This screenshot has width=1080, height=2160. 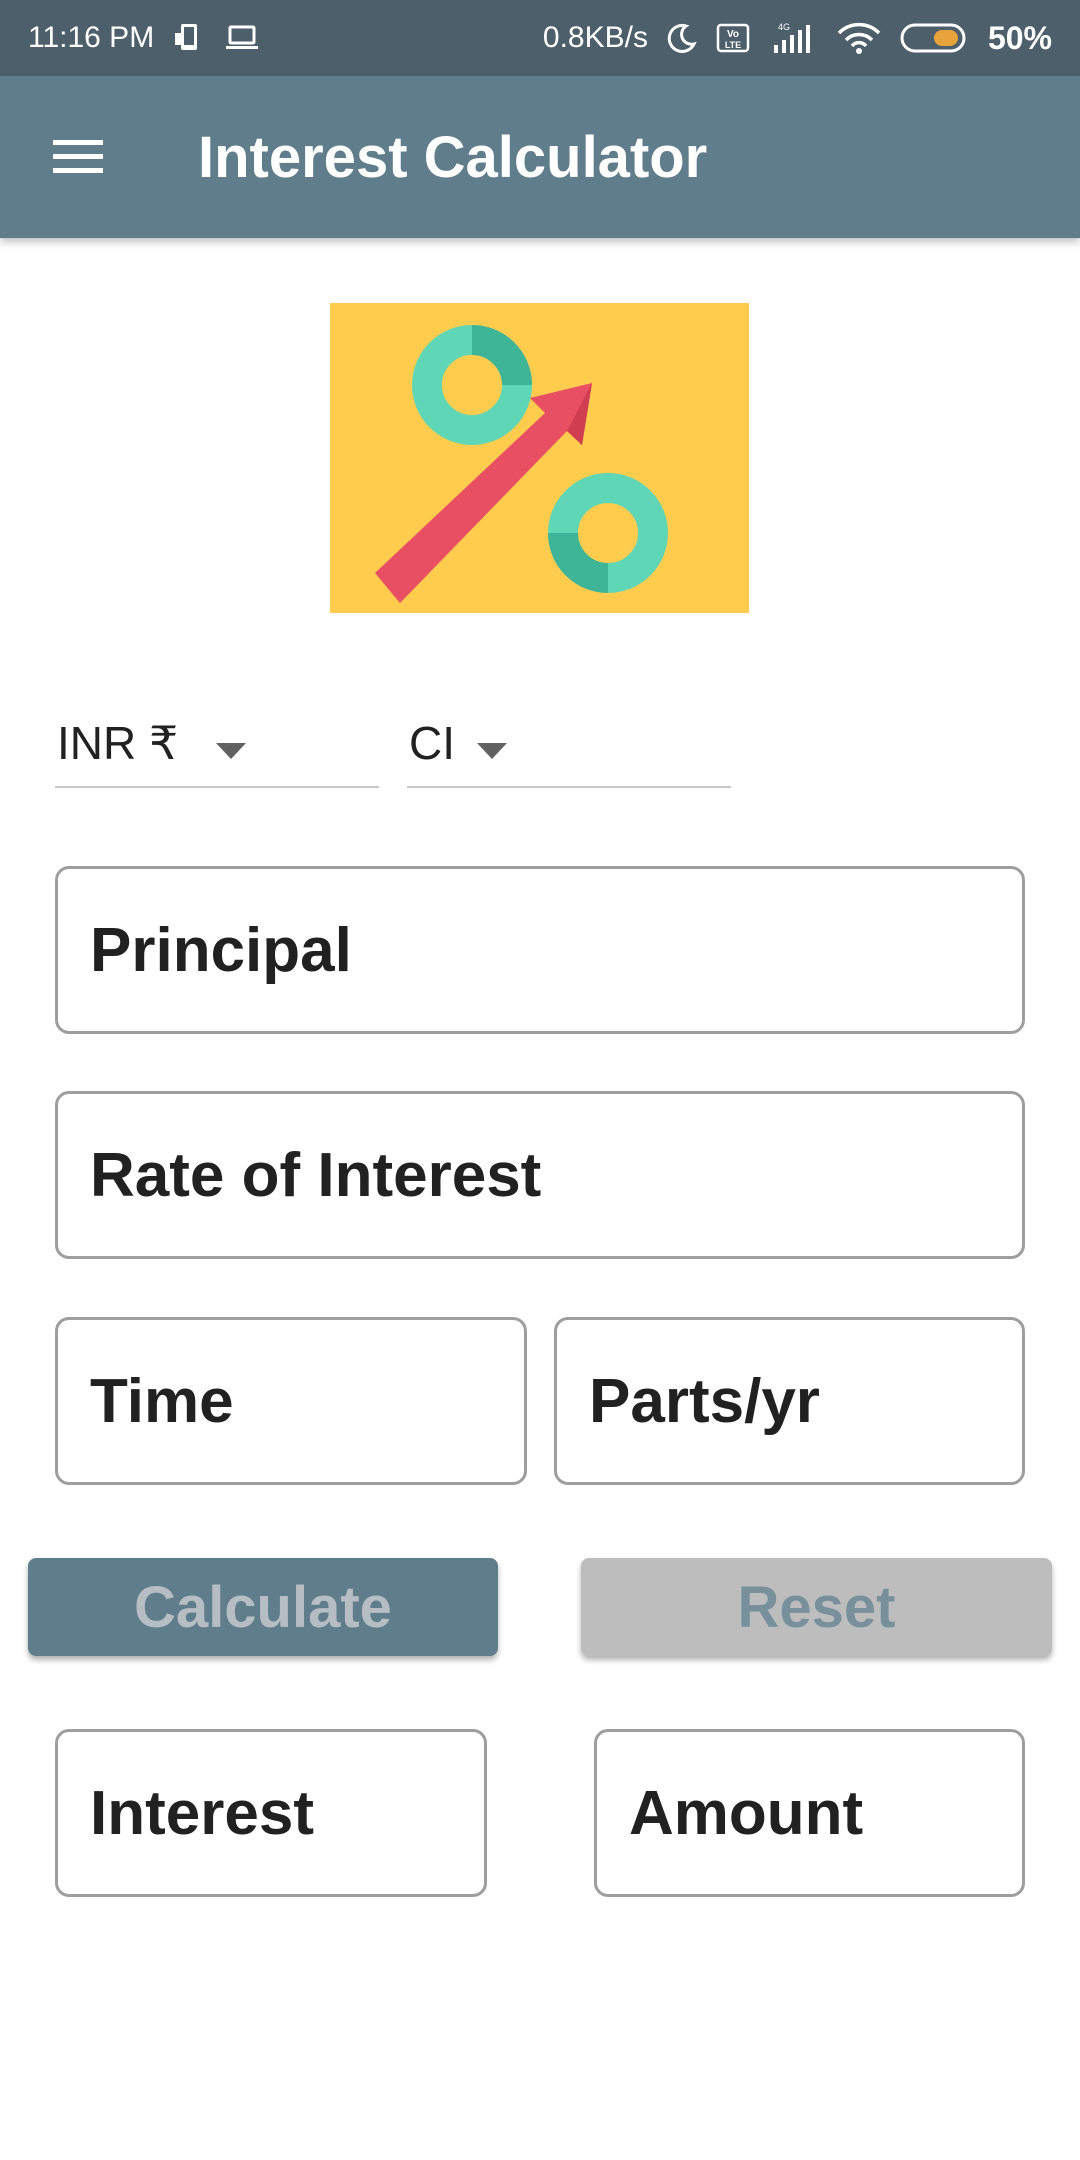 I want to click on battery-icon, so click(x=935, y=38).